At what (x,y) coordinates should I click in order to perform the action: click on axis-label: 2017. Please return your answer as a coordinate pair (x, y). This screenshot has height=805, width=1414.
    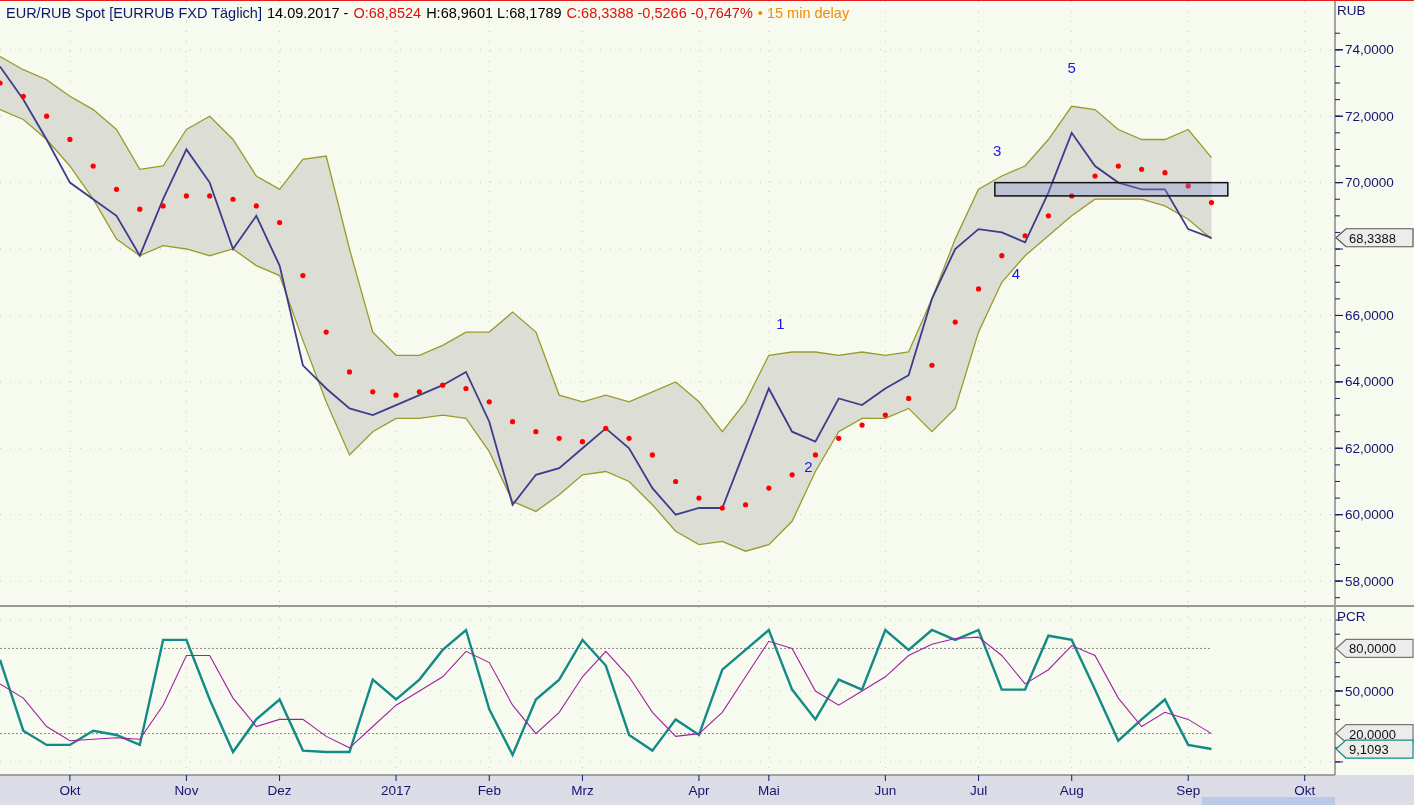
    Looking at the image, I should click on (396, 790).